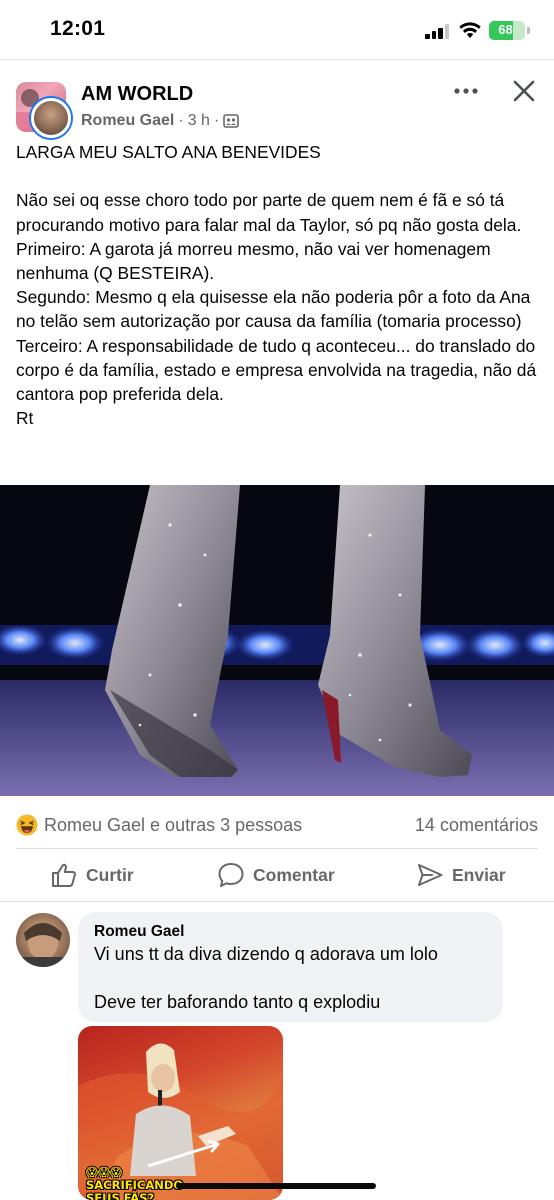 The image size is (554, 1200). What do you see at coordinates (476, 825) in the screenshot?
I see `comments-count: 14 comentários` at bounding box center [476, 825].